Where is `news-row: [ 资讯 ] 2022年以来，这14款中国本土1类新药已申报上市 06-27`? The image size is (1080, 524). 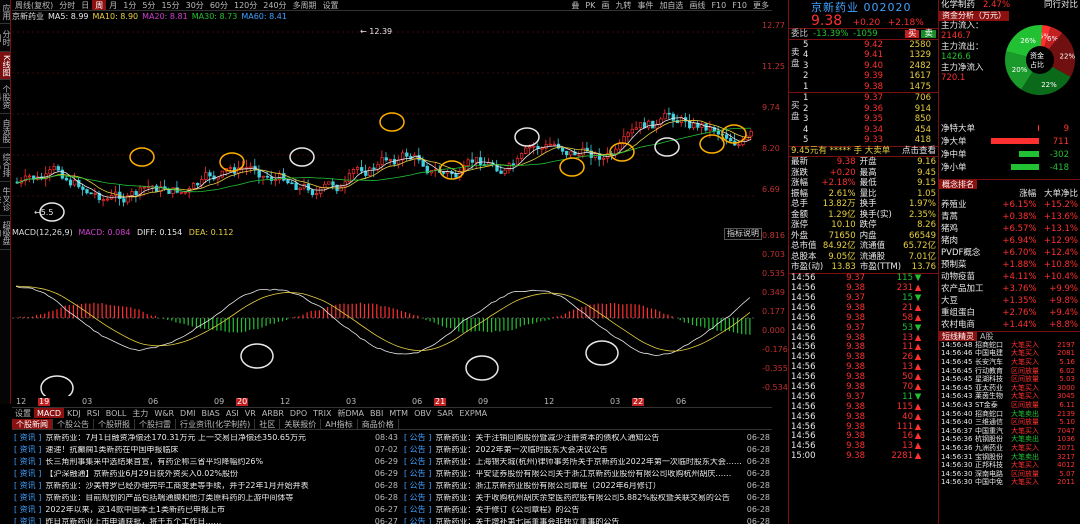 news-row: [ 资讯 ] 2022年以来，这14款中国本土1类新药已申报上市 06-27 is located at coordinates (206, 510).